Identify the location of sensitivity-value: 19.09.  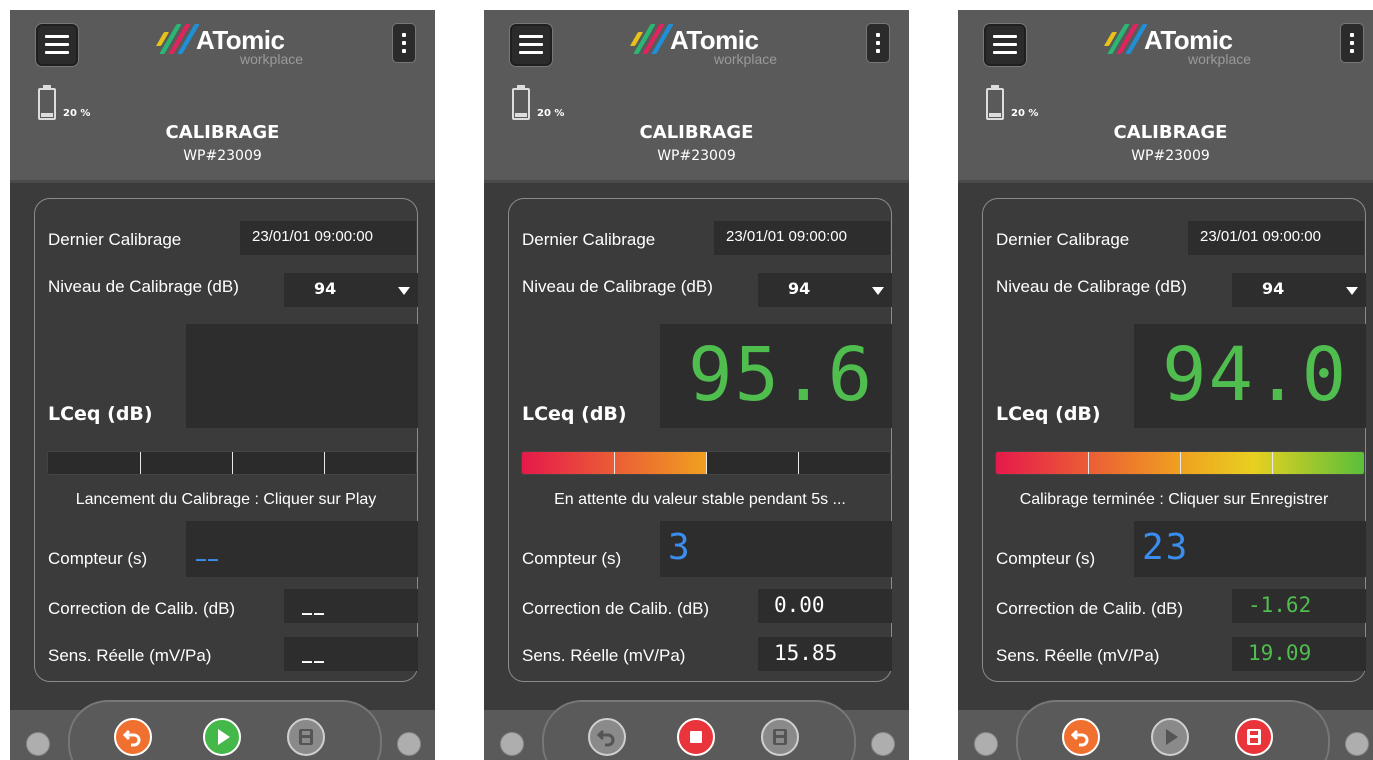
(1280, 653).